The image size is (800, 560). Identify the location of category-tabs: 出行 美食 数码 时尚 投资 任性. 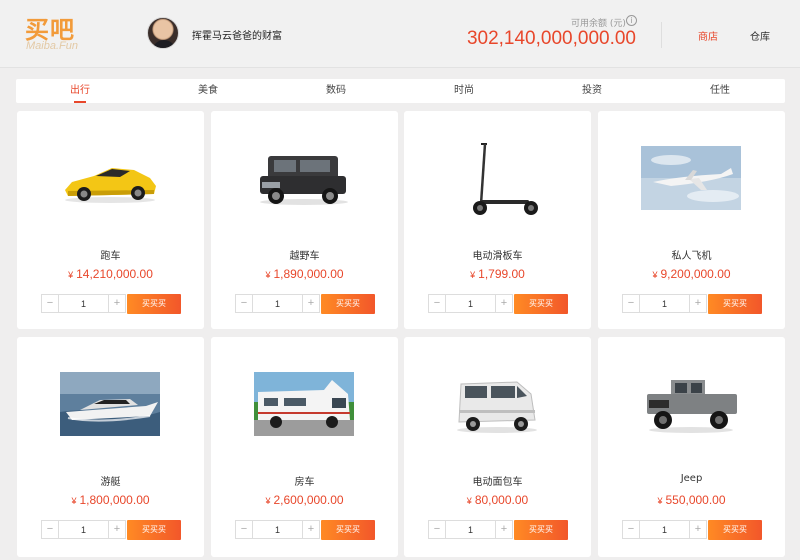
(400, 91).